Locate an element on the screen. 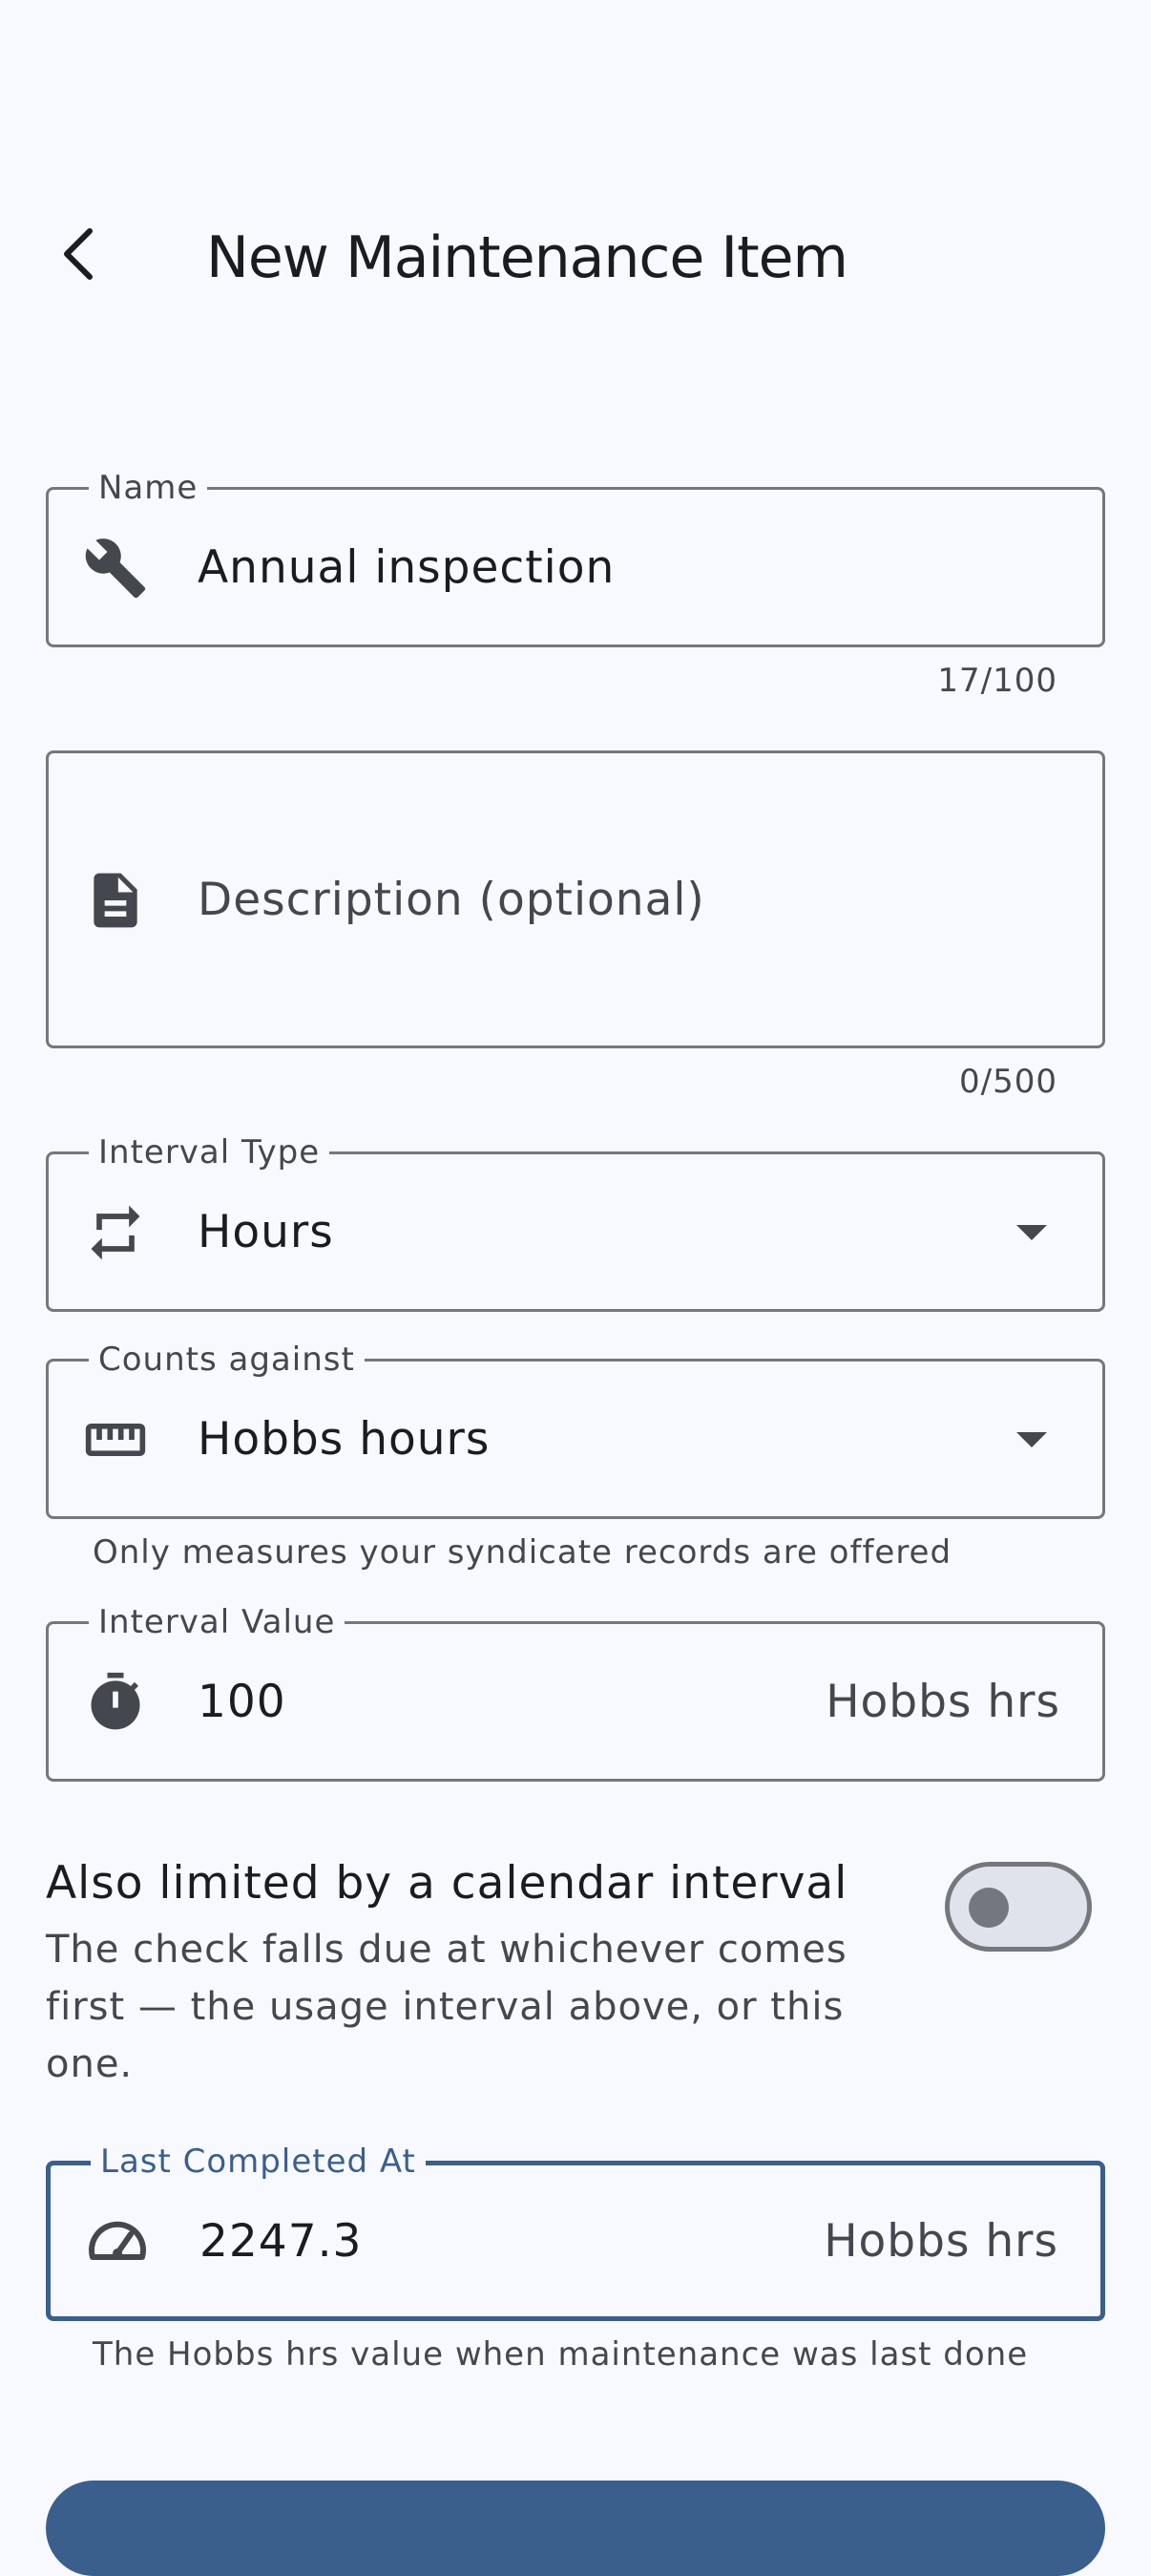 This screenshot has height=2576, width=1151. back-button is located at coordinates (80, 254).